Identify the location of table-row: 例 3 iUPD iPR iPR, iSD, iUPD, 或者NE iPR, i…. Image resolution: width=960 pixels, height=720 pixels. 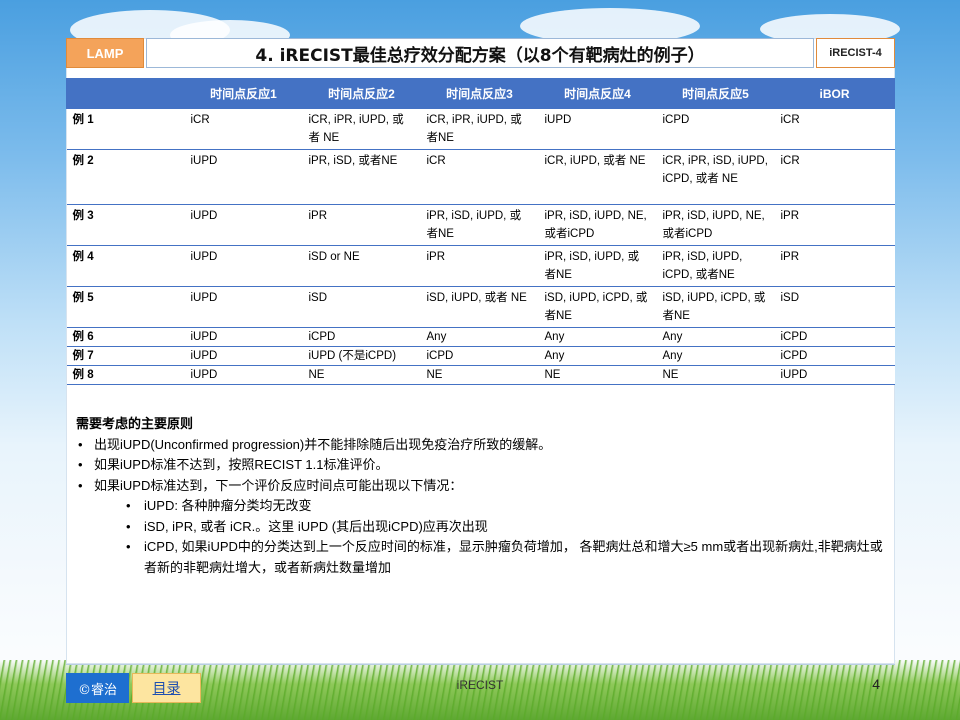
(480, 225).